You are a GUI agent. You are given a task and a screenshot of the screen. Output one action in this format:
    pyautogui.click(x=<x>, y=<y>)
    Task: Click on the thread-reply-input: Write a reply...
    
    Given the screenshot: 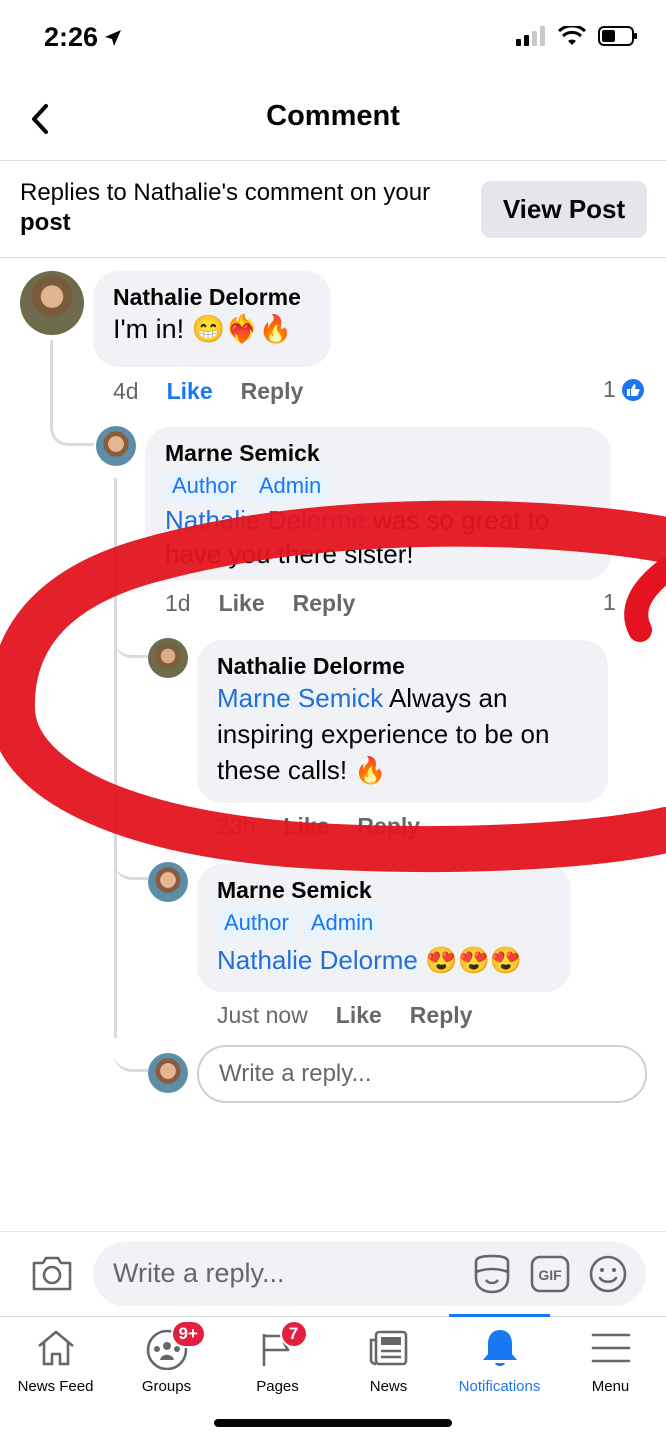 What is the action you would take?
    pyautogui.click(x=422, y=1074)
    